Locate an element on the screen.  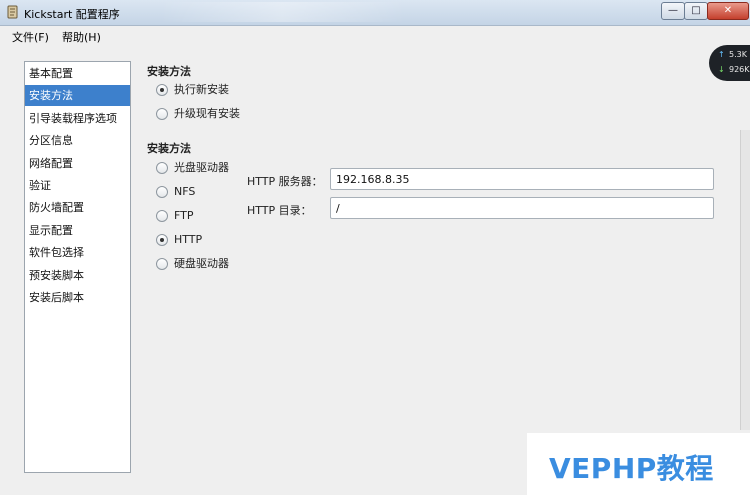
watermark: VEPHP教程 is located at coordinates (638, 464).